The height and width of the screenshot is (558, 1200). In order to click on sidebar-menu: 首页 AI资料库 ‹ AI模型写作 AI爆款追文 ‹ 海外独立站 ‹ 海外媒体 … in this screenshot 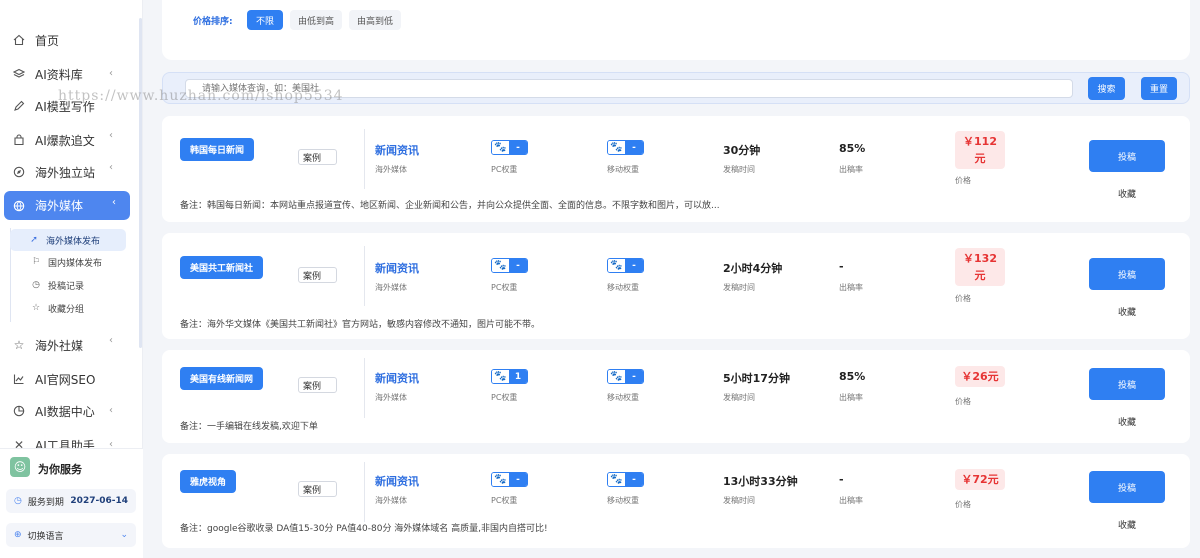, I will do `click(71, 224)`.